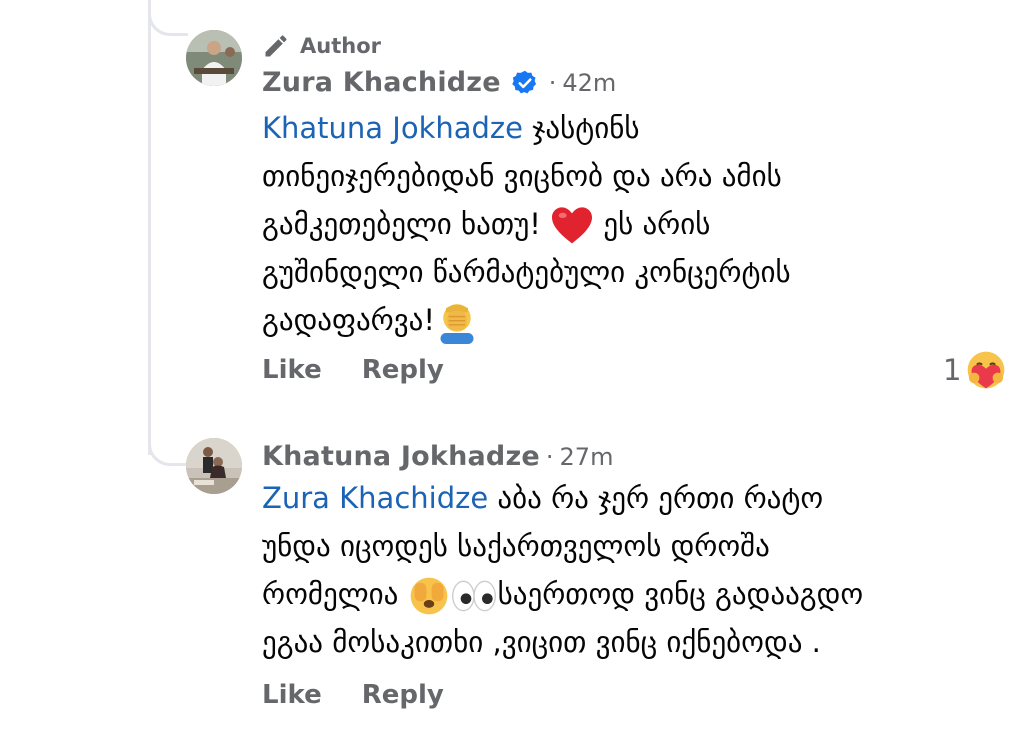 The width and height of the screenshot is (1024, 752). Describe the element at coordinates (516, 546) in the screenshot. I see `comment-text-line: უნდა იცოდეს საქართველოს დროშა` at that location.